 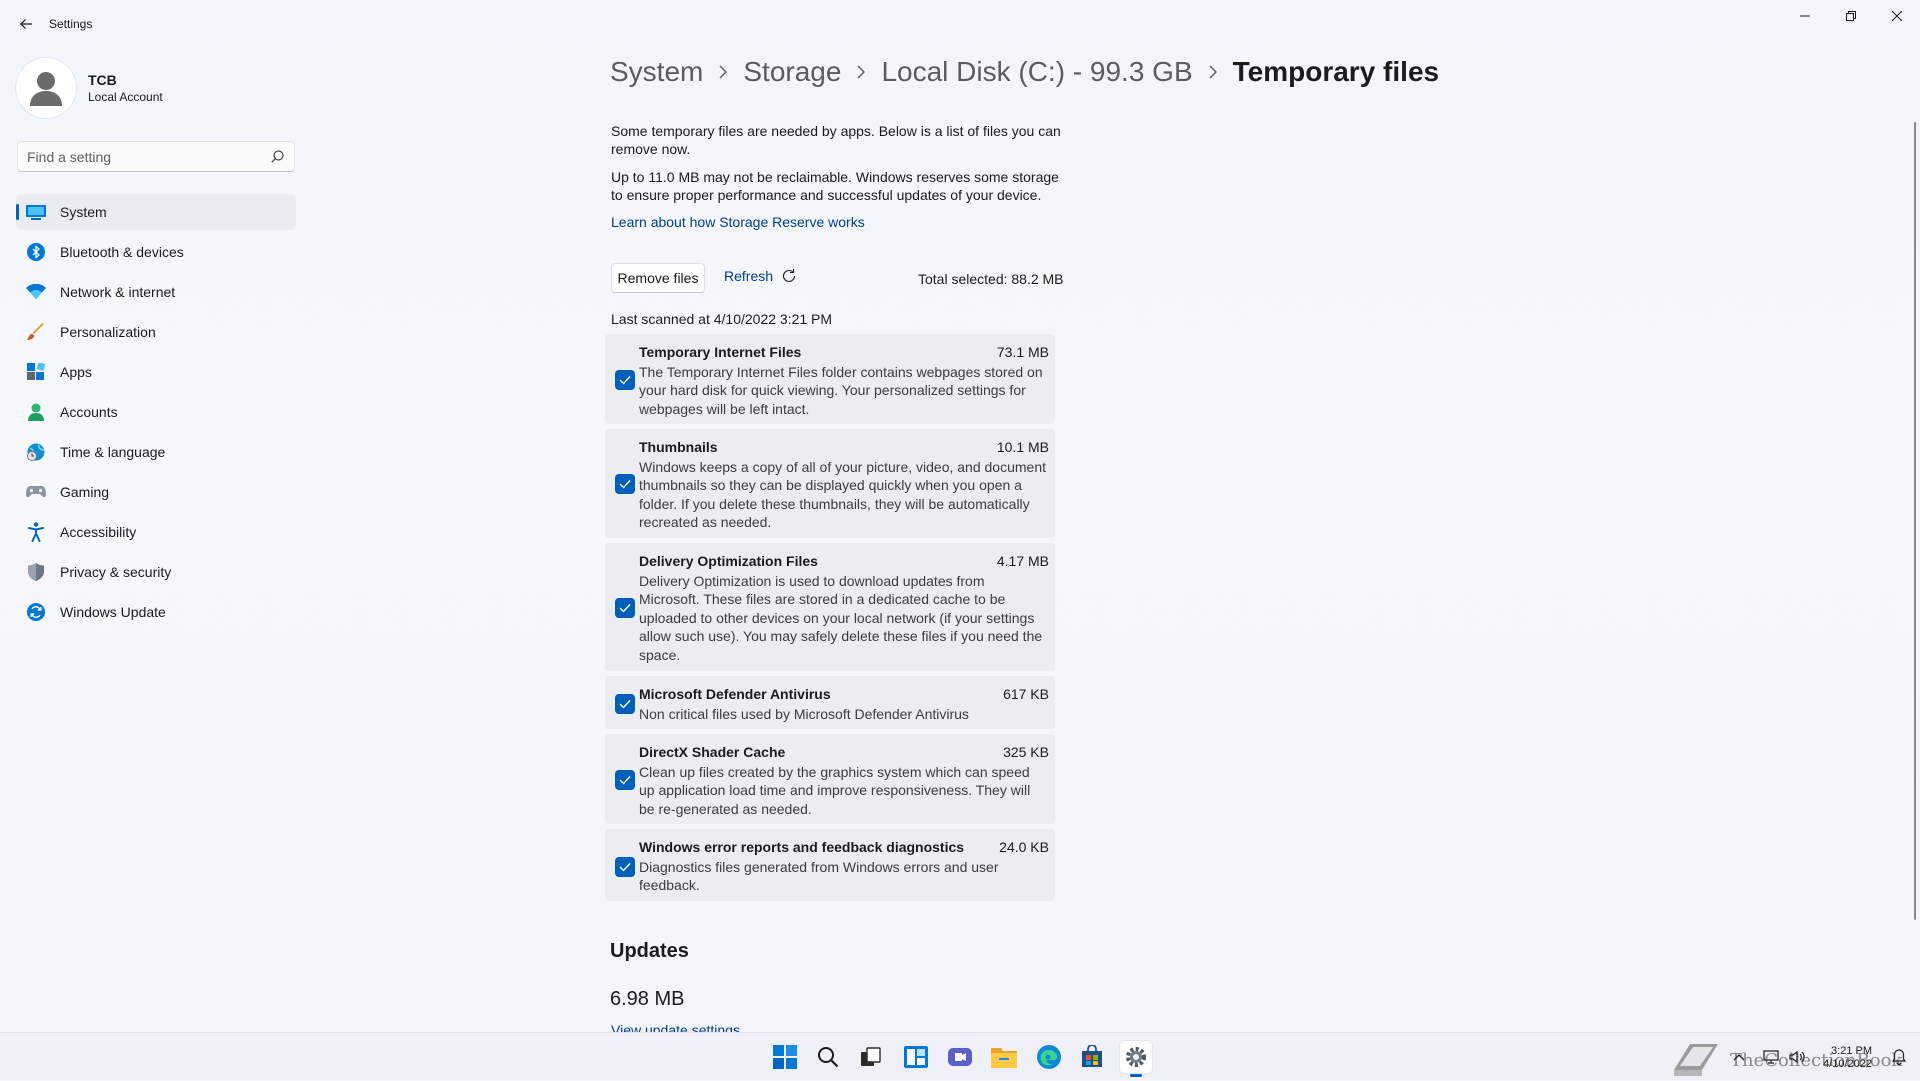 I want to click on sidebar-item-label: Gaming, so click(x=85, y=492).